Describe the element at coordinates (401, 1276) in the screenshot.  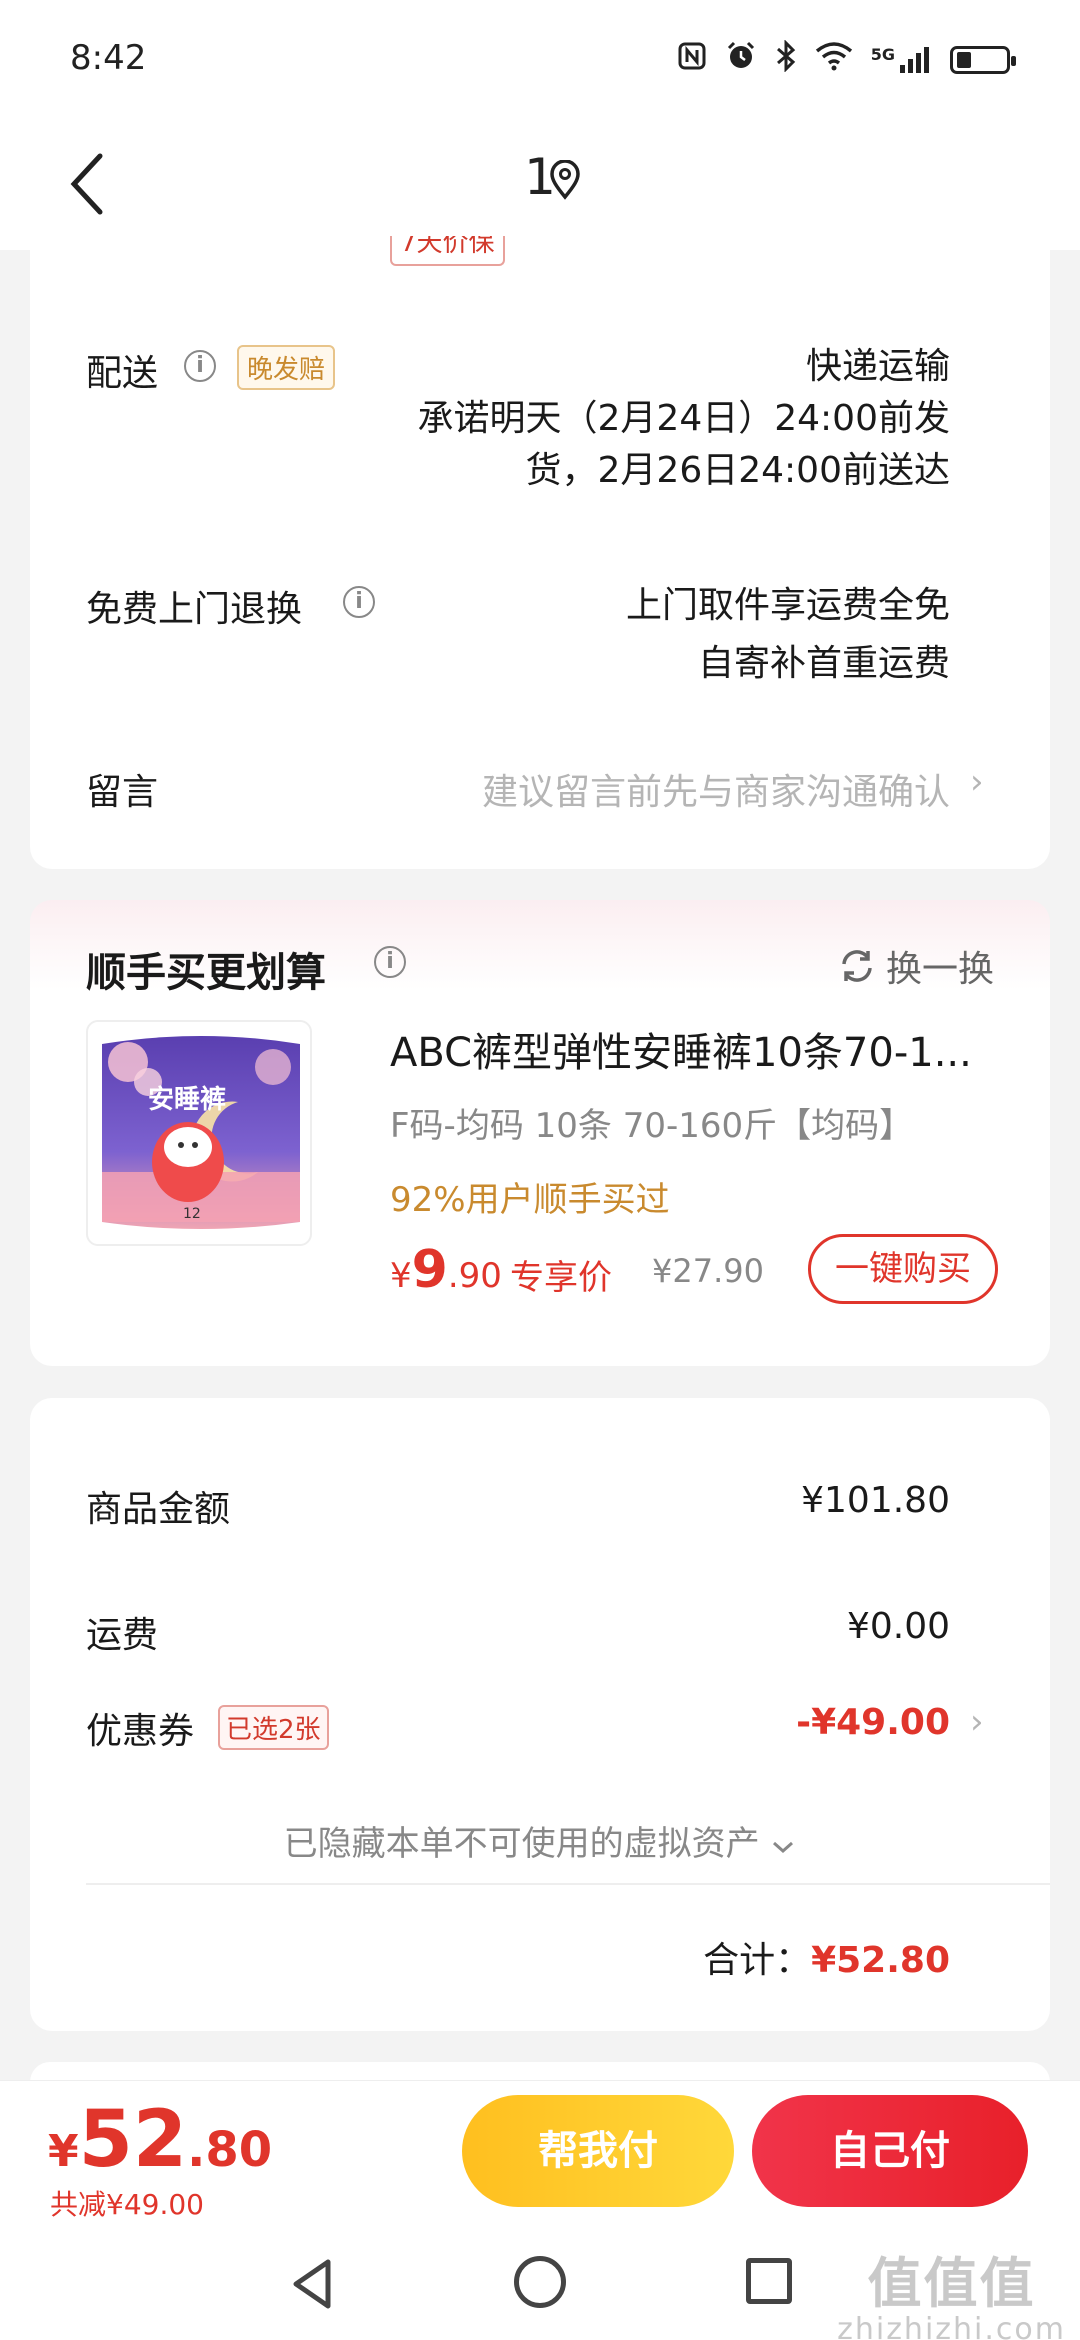
I see `price-currency: ¥` at that location.